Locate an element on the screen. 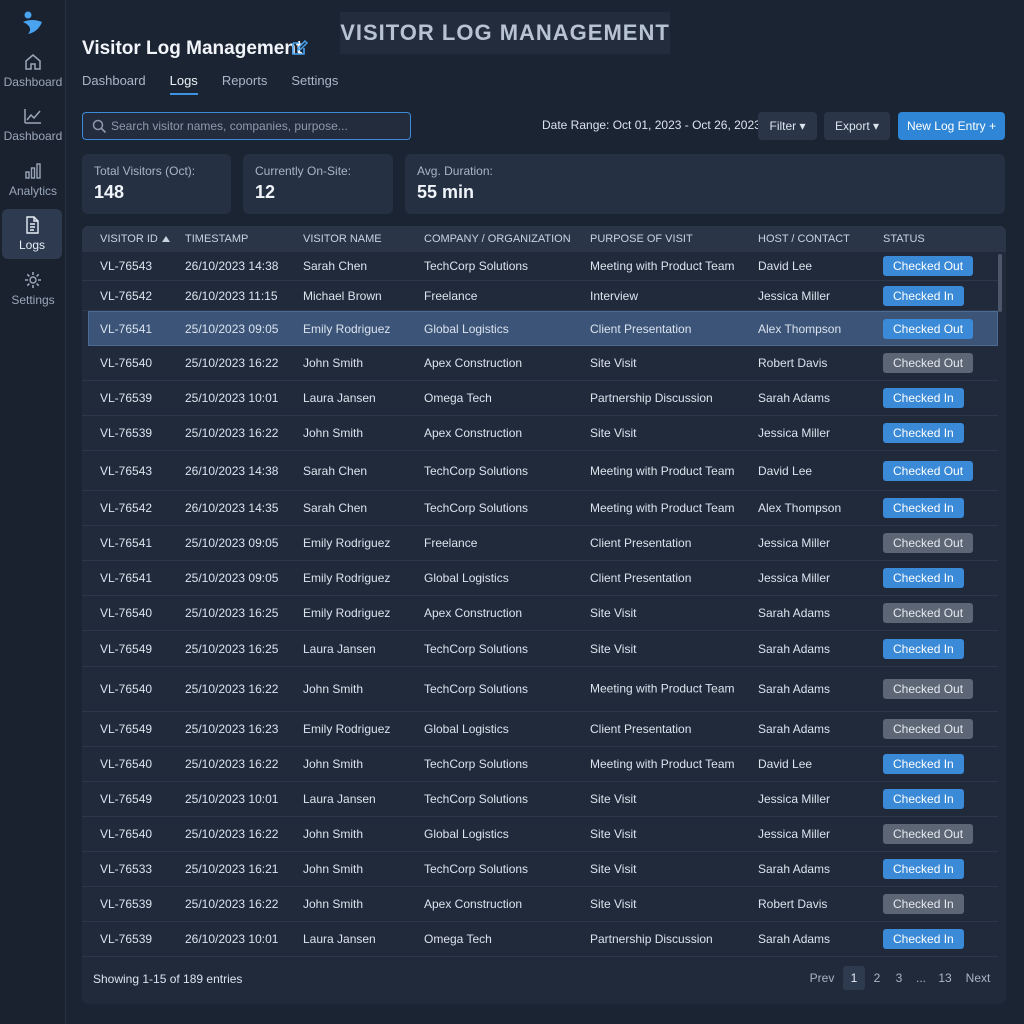  cell-host: Alex Thompson is located at coordinates (800, 508).